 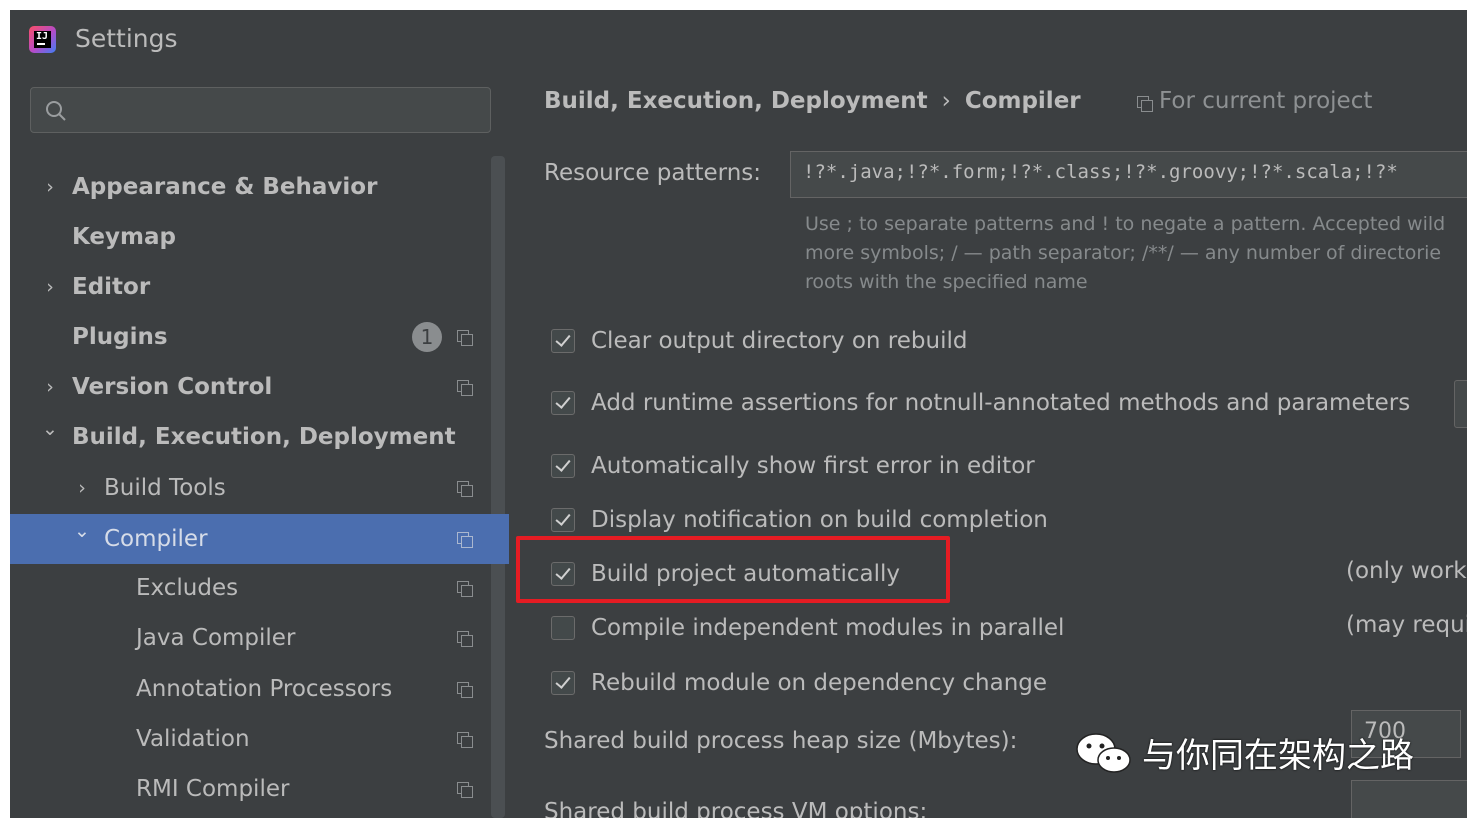 I want to click on tree-item-annotation-processors: Annotation Processors, so click(x=250, y=689).